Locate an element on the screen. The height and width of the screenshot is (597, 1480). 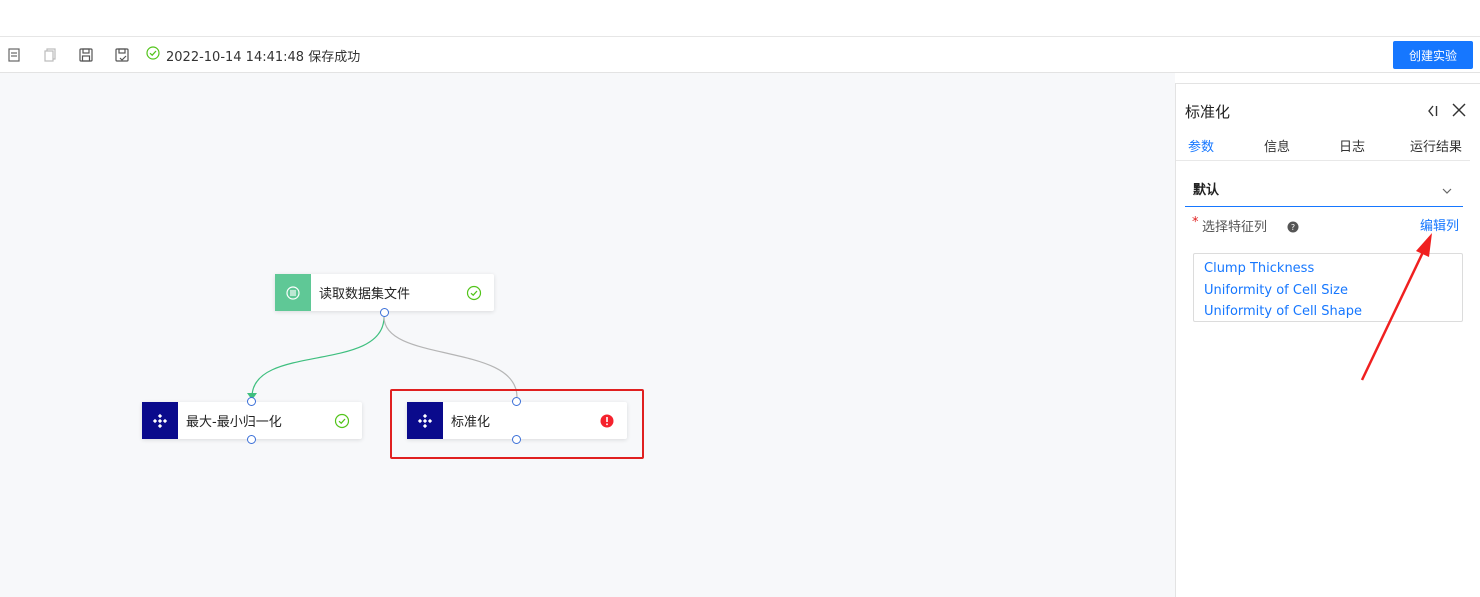
copy-icon is located at coordinates (14, 55).